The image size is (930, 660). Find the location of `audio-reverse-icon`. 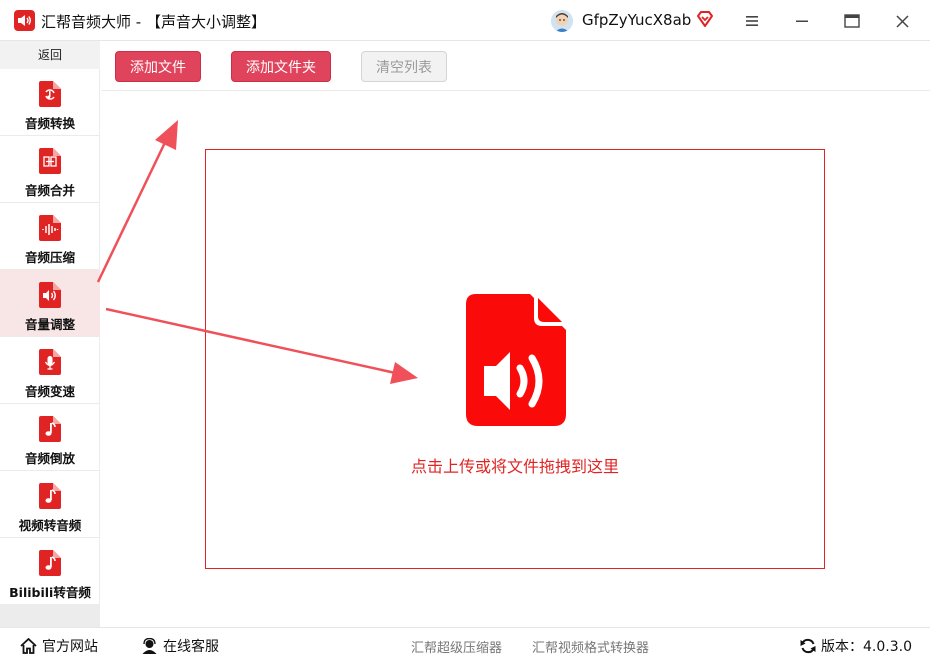

audio-reverse-icon is located at coordinates (50, 429).